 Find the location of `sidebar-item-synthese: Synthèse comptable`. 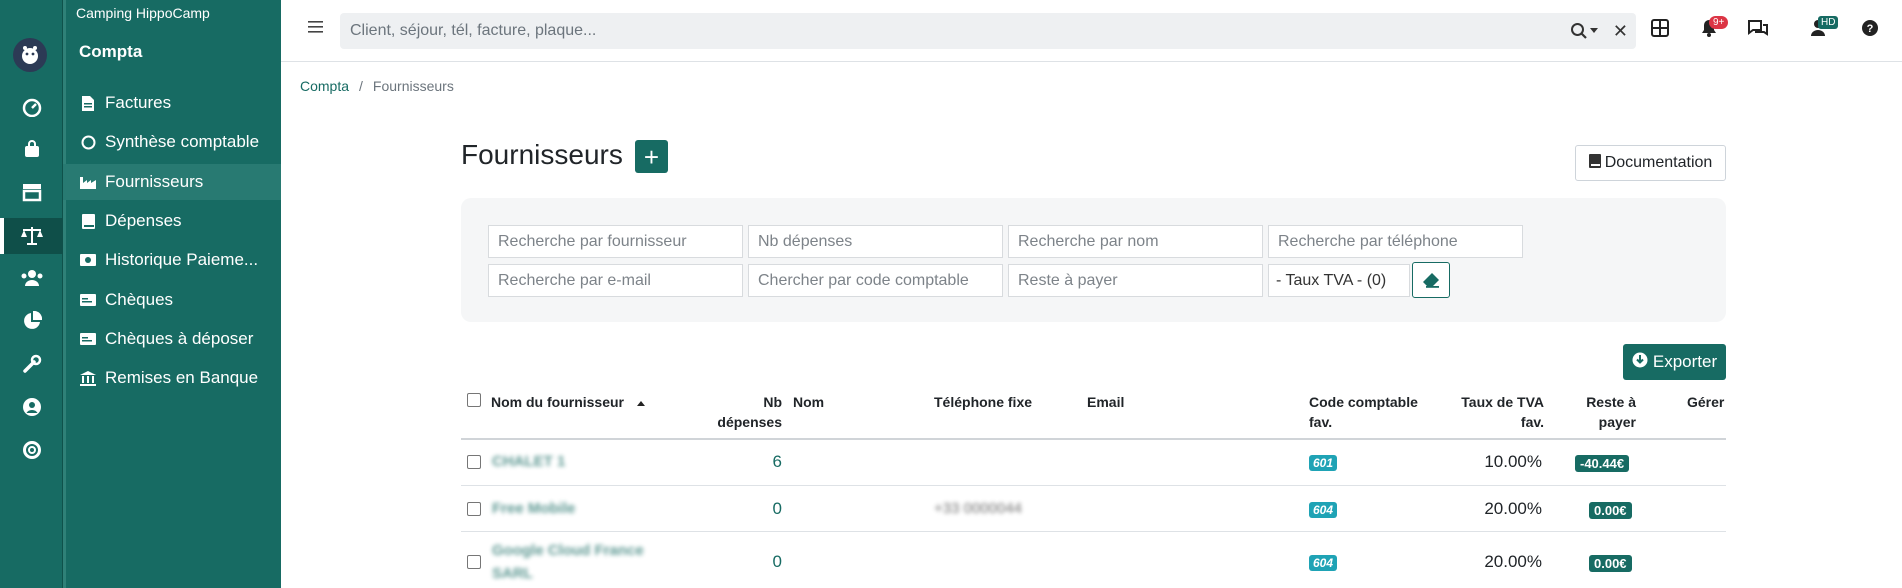

sidebar-item-synthese: Synthèse comptable is located at coordinates (172, 142).